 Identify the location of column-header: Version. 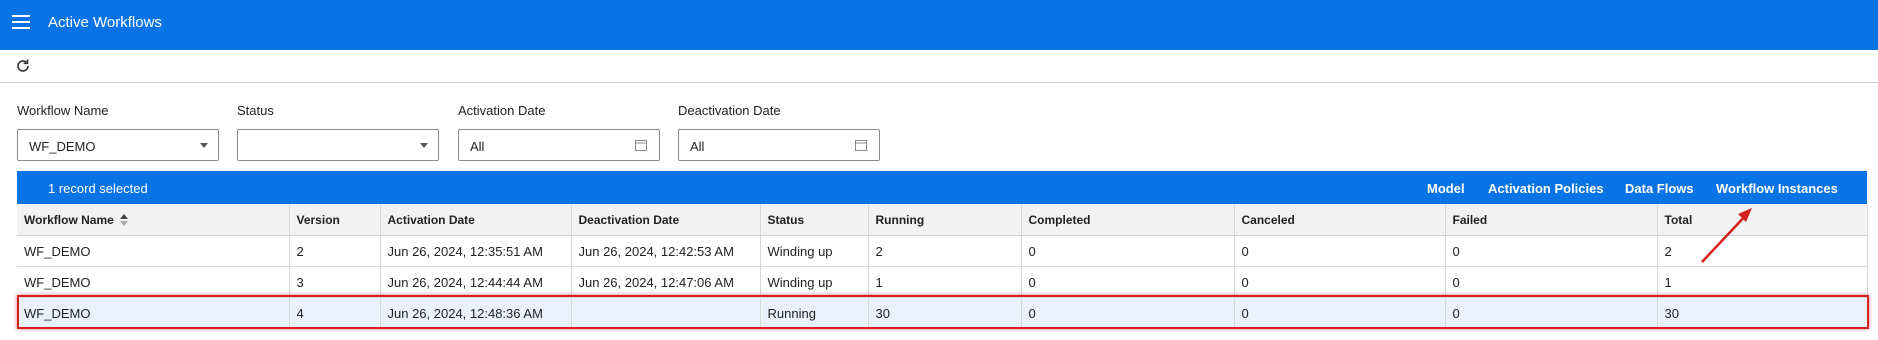
(335, 220).